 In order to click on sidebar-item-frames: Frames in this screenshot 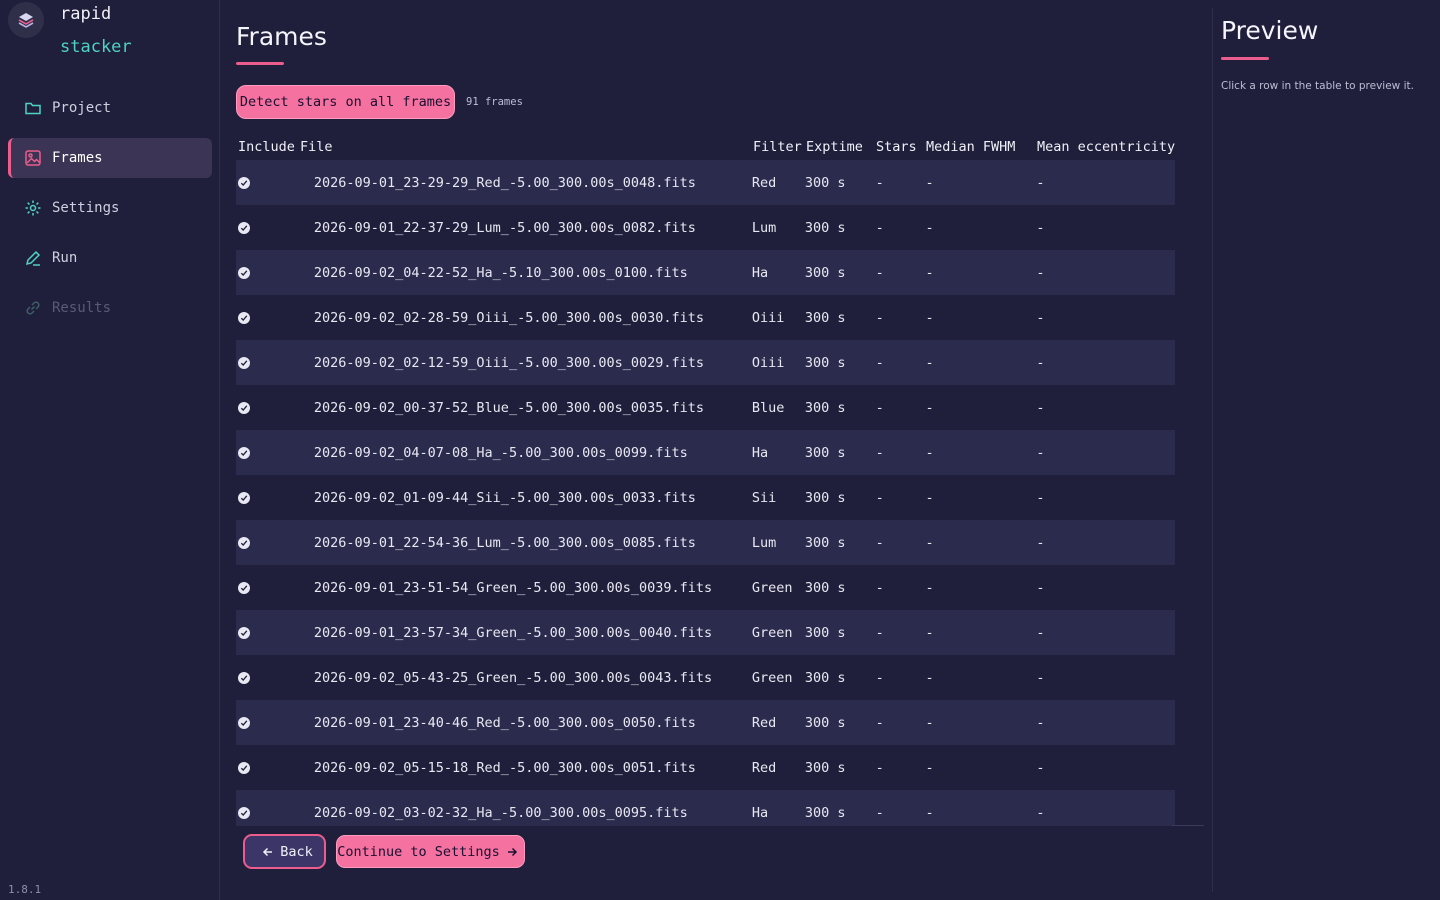, I will do `click(110, 158)`.